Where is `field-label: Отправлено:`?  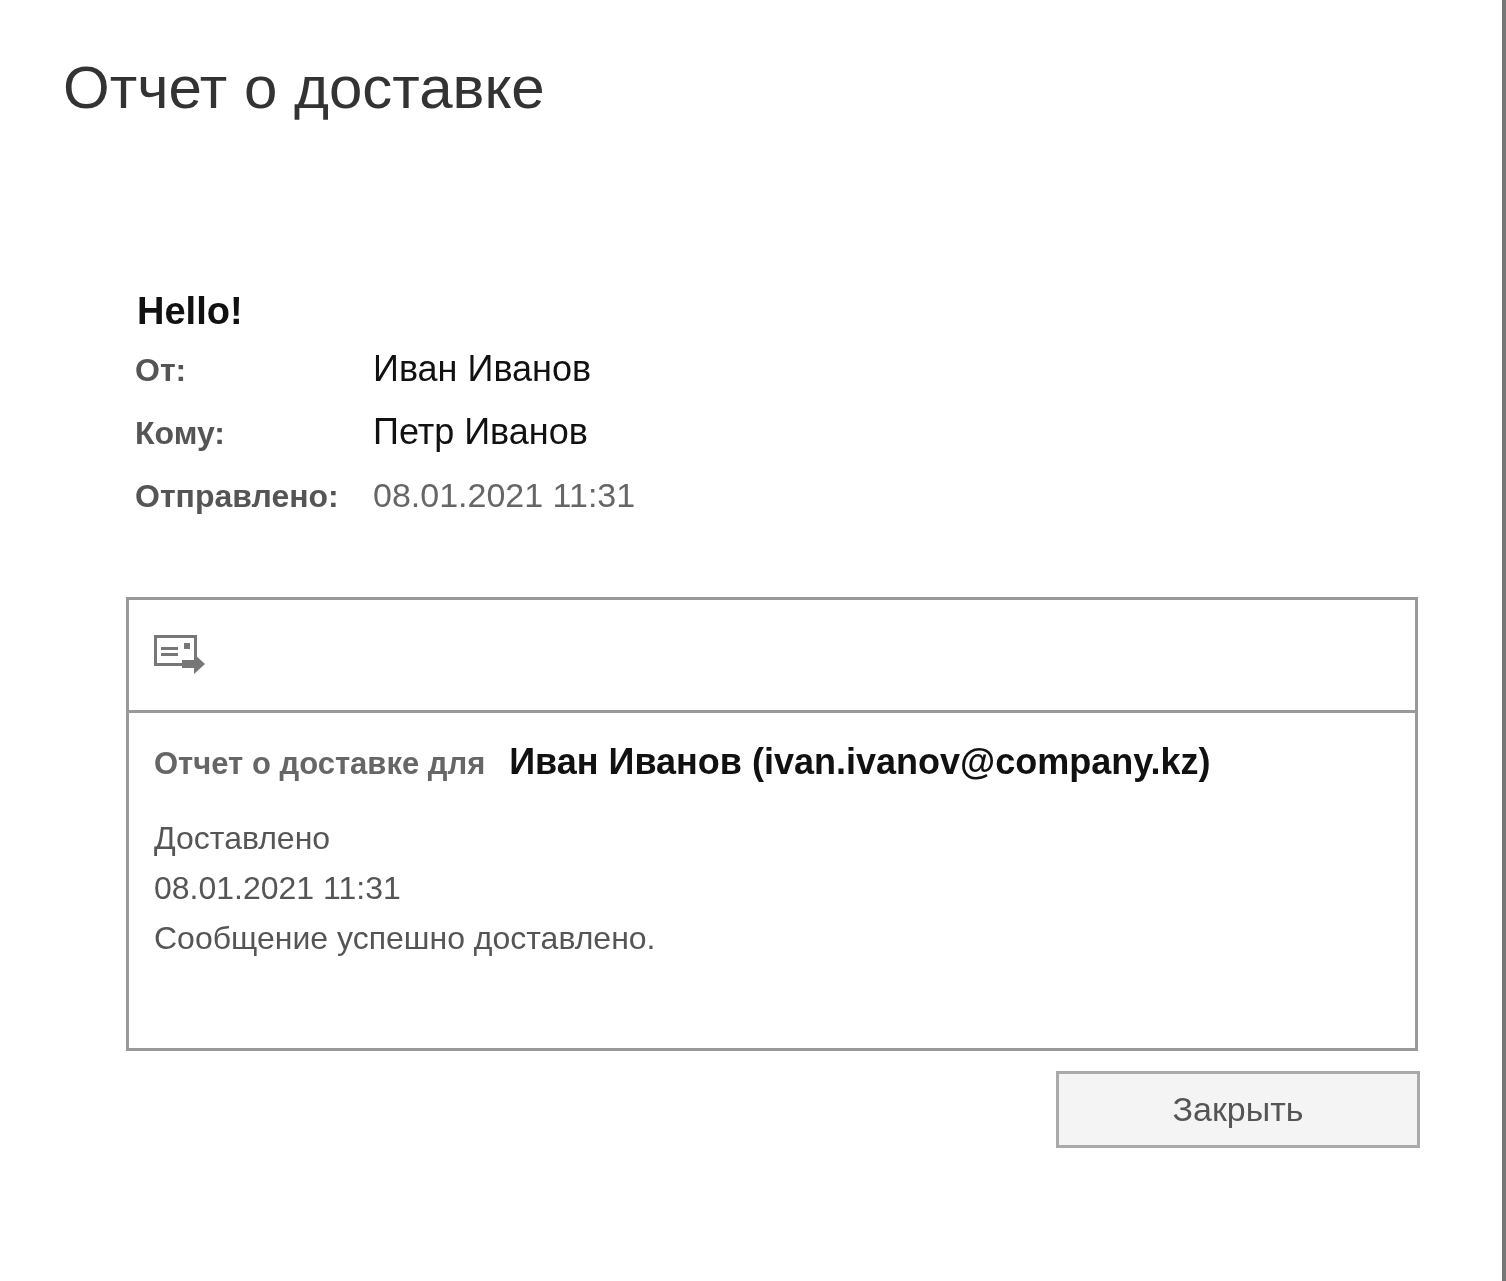 field-label: Отправлено: is located at coordinates (237, 496).